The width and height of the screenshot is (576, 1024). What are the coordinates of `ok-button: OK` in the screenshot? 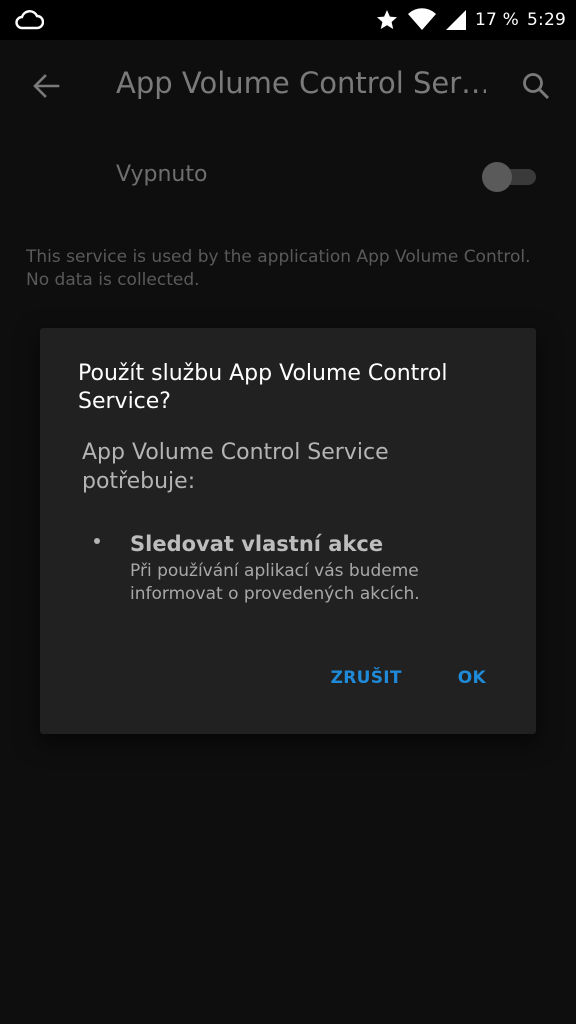 It's located at (472, 678).